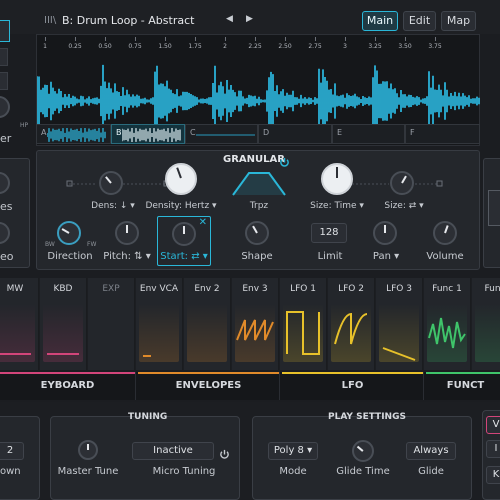 Image resolution: width=500 pixels, height=500 pixels. Describe the element at coordinates (50, 20) in the screenshot. I see `library-icon: III\` at that location.